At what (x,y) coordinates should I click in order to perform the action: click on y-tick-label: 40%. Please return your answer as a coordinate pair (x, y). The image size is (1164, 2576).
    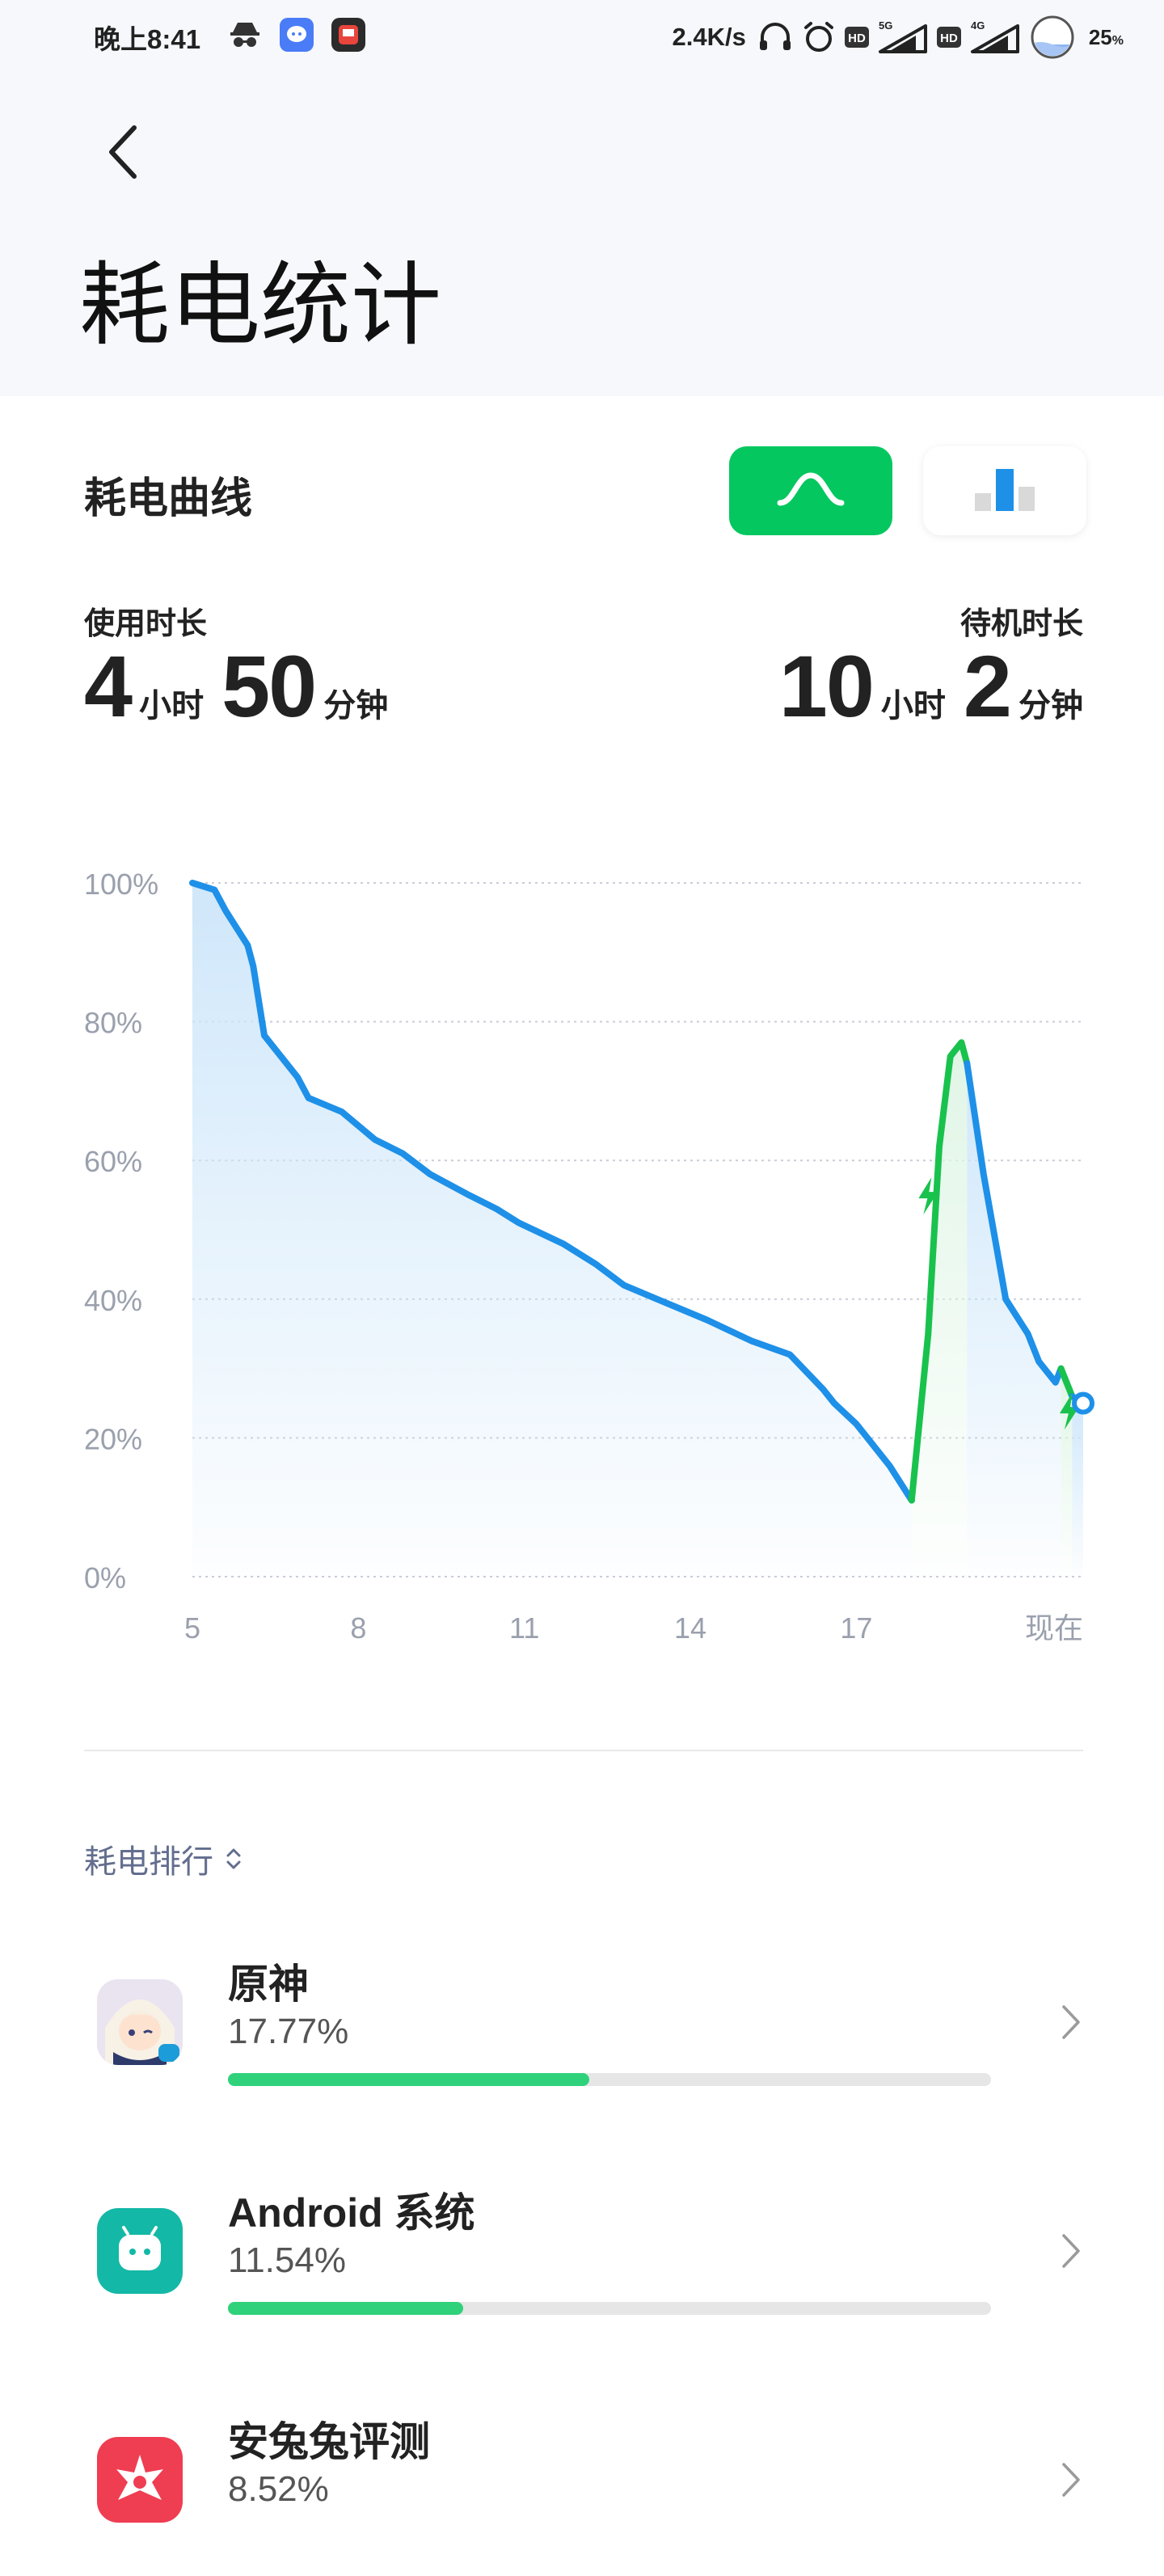
    Looking at the image, I should click on (113, 1300).